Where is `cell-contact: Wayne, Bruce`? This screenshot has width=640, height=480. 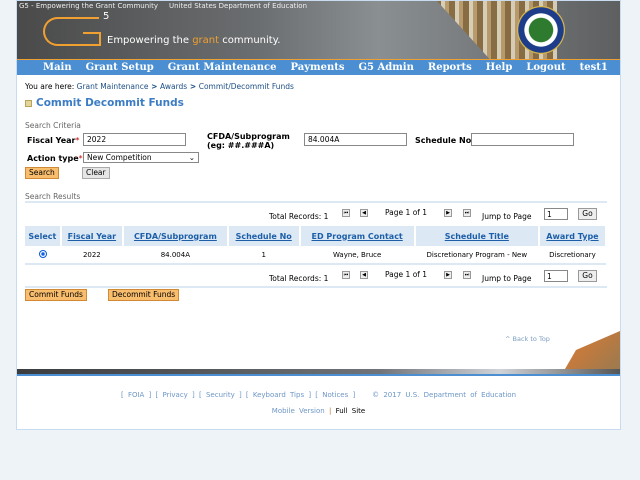 cell-contact: Wayne, Bruce is located at coordinates (357, 255).